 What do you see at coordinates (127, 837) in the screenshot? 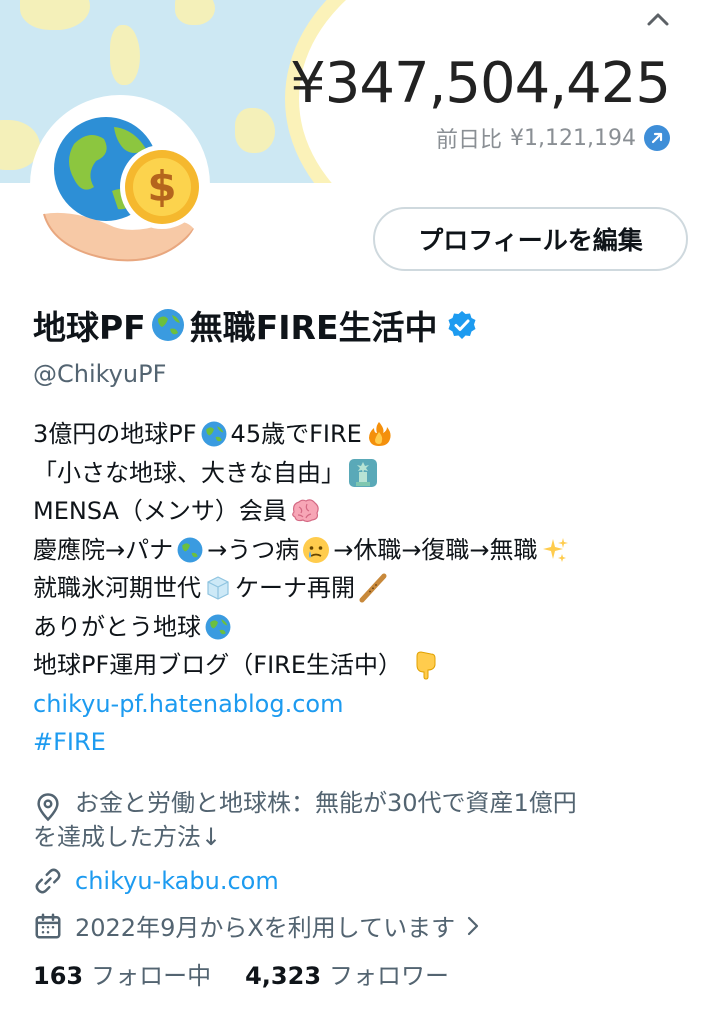
I see `location-row-continued: を達成した方法↓` at bounding box center [127, 837].